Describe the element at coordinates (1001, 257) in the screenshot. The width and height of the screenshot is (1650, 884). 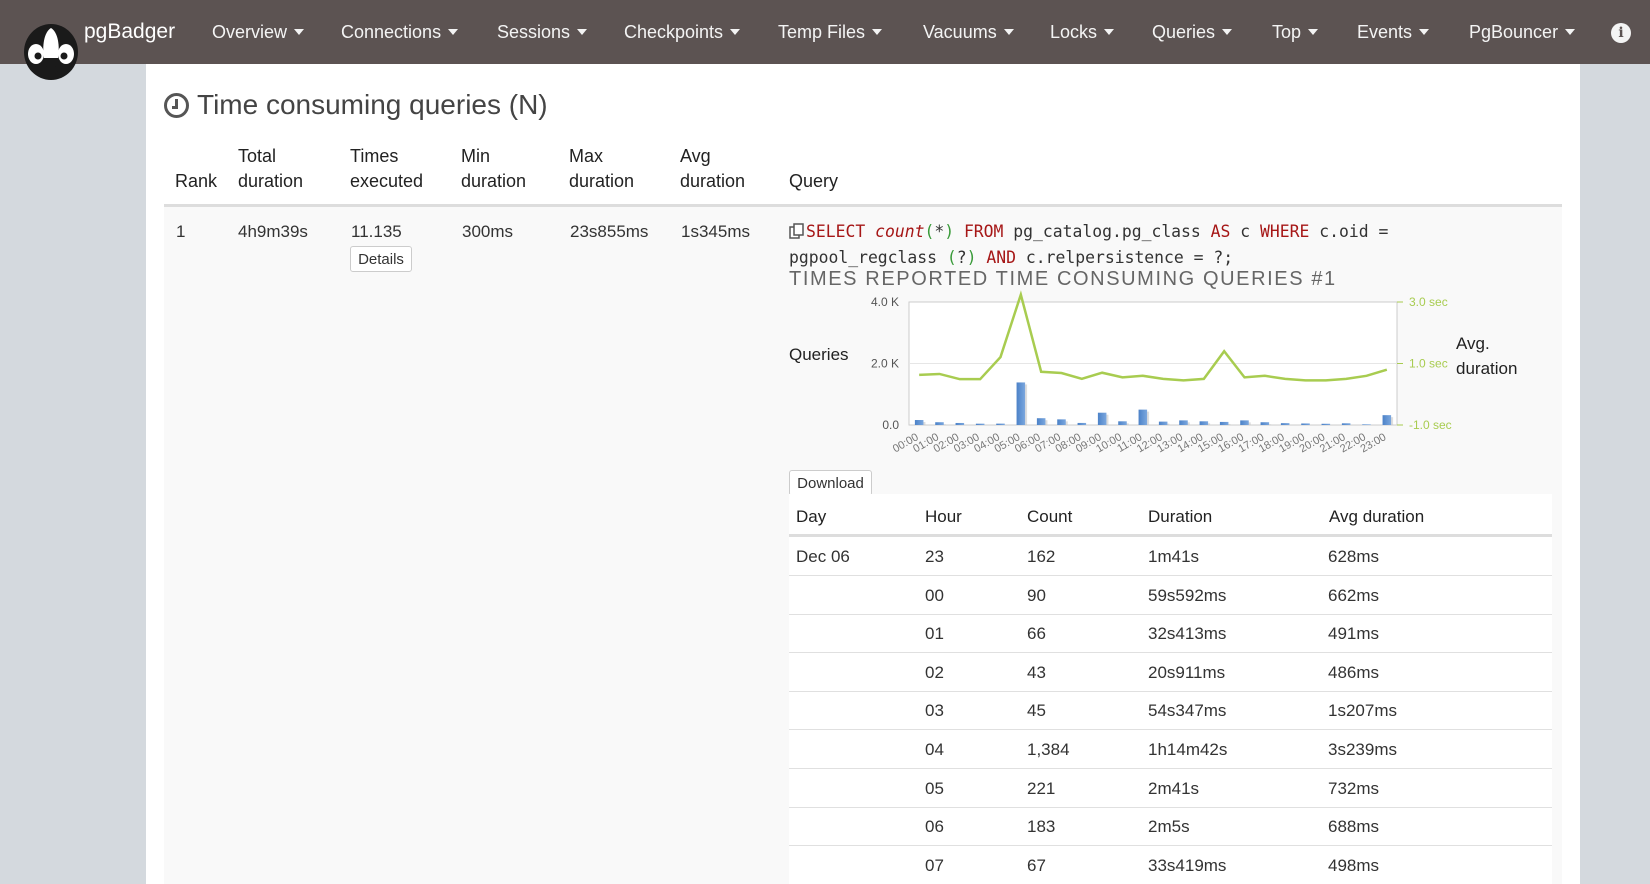
I see `q-keyword: AND` at that location.